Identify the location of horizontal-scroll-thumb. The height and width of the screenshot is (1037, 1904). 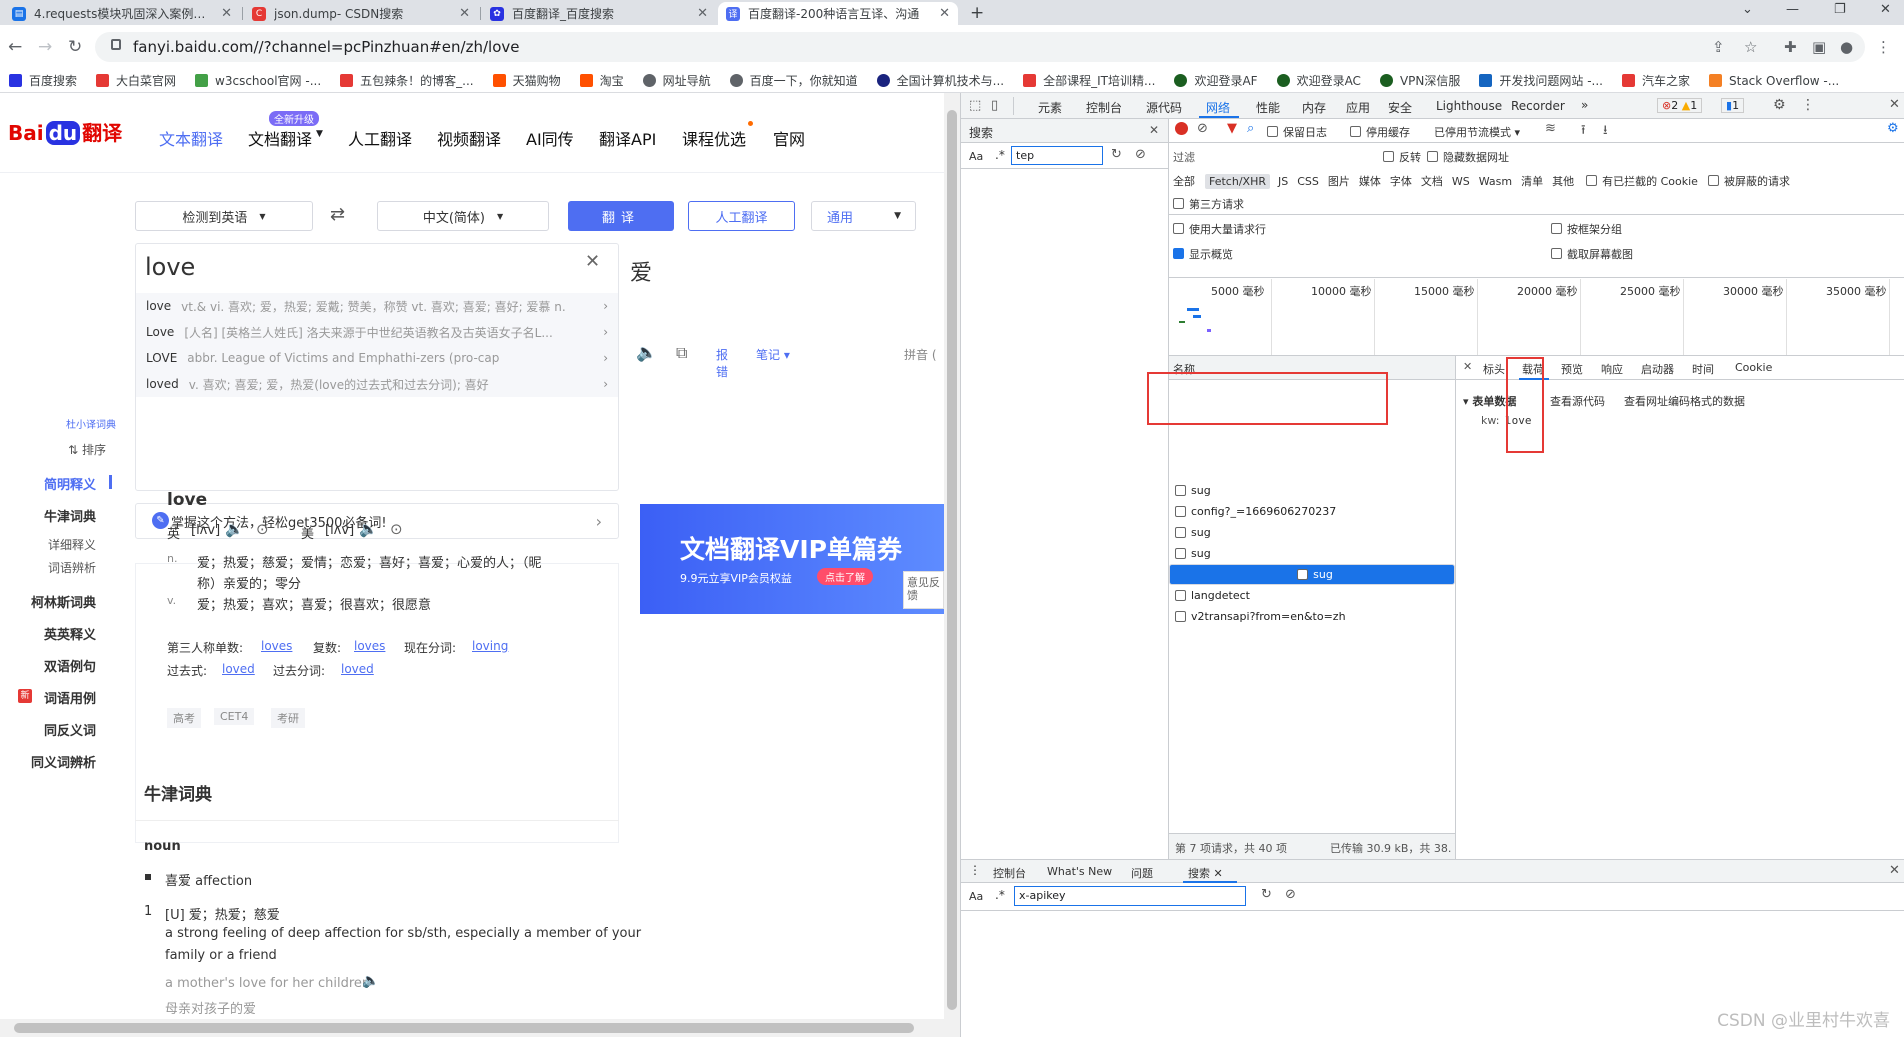
(464, 1028).